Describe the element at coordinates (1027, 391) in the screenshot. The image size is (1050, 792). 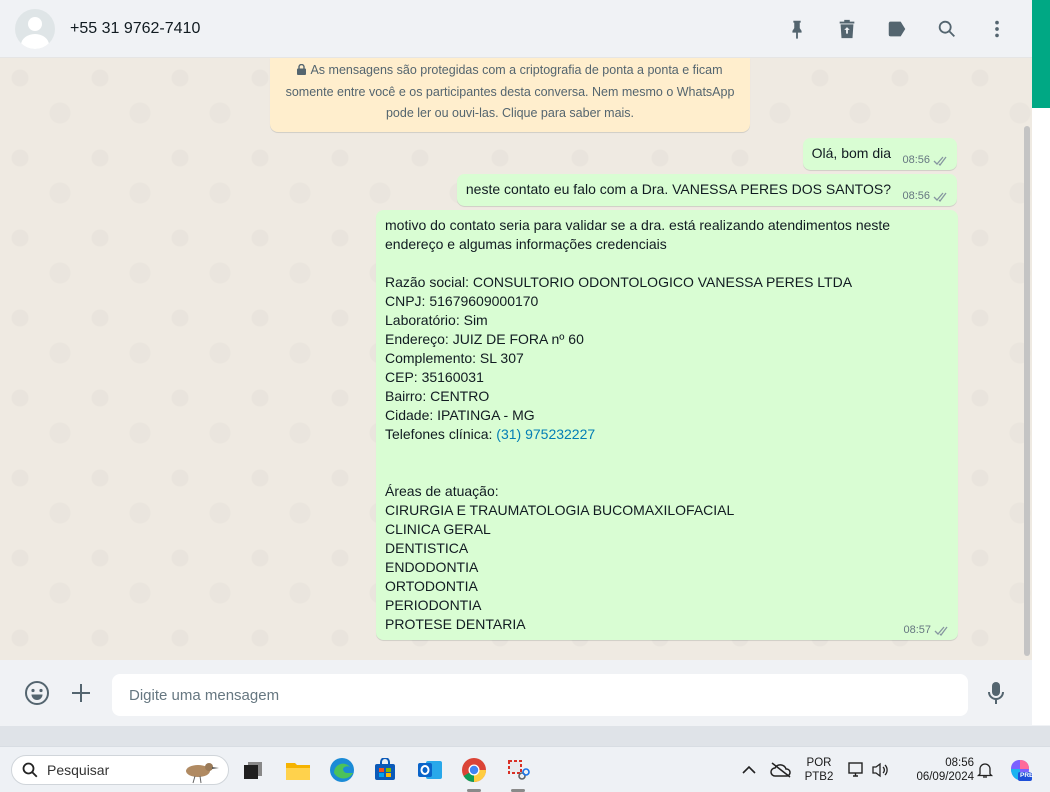
I see `chat-scrollbar` at that location.